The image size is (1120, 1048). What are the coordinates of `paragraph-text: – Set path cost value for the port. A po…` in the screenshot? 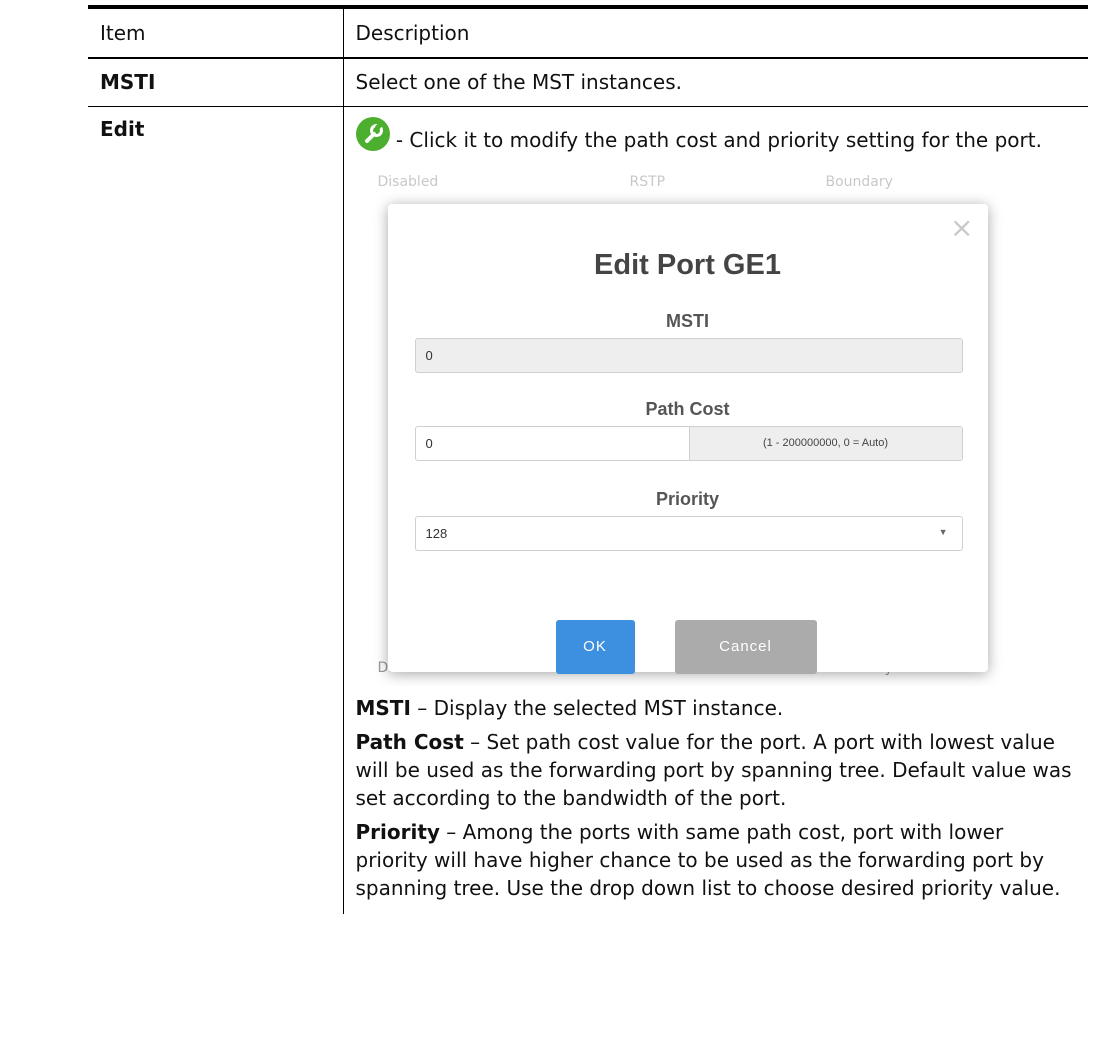 It's located at (713, 769).